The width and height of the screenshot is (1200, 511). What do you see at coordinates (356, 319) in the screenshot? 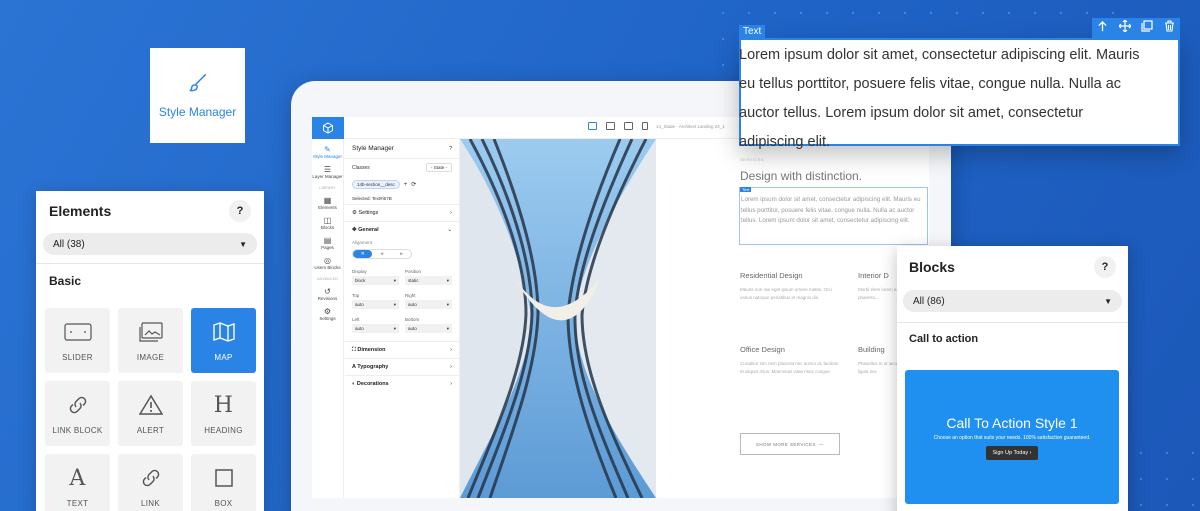
I see `left-label: Left` at bounding box center [356, 319].